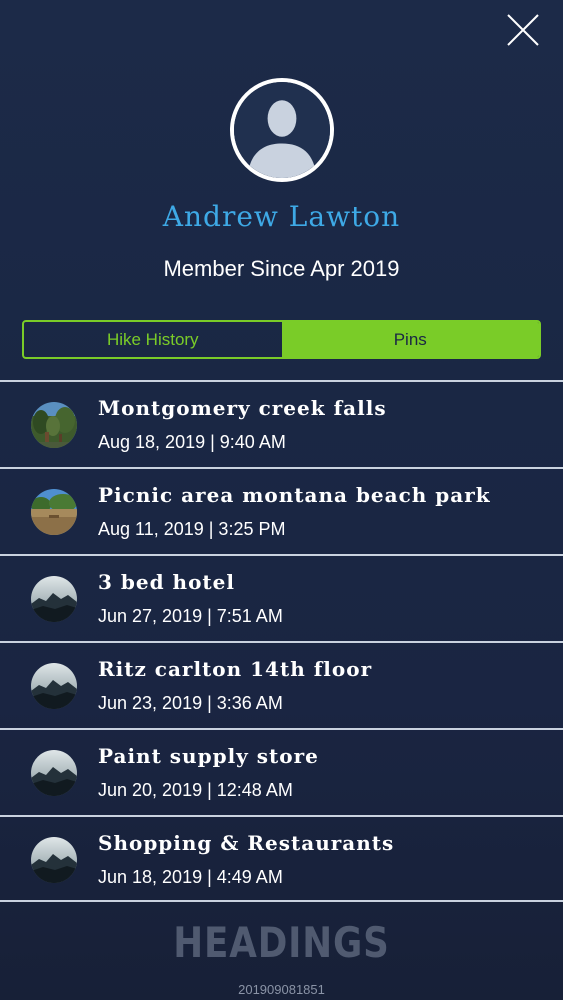 The width and height of the screenshot is (563, 1000). I want to click on user-name: Andrew Lawton, so click(281, 216).